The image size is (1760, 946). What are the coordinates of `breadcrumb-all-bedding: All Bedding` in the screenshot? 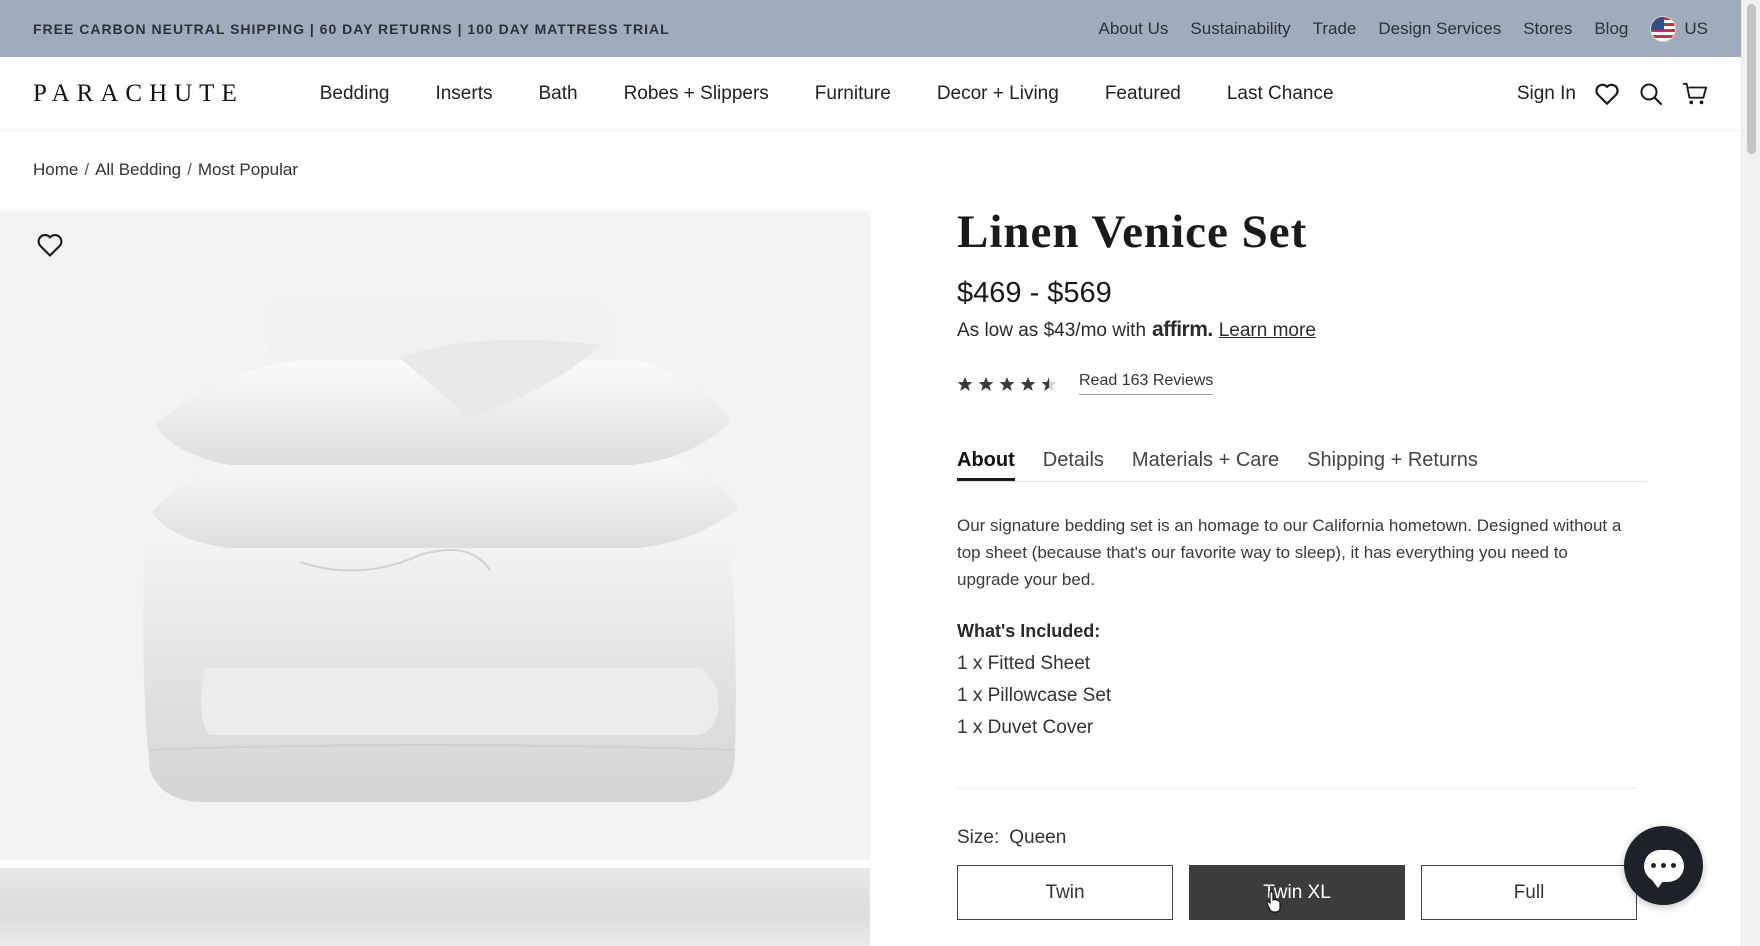 It's located at (138, 170).